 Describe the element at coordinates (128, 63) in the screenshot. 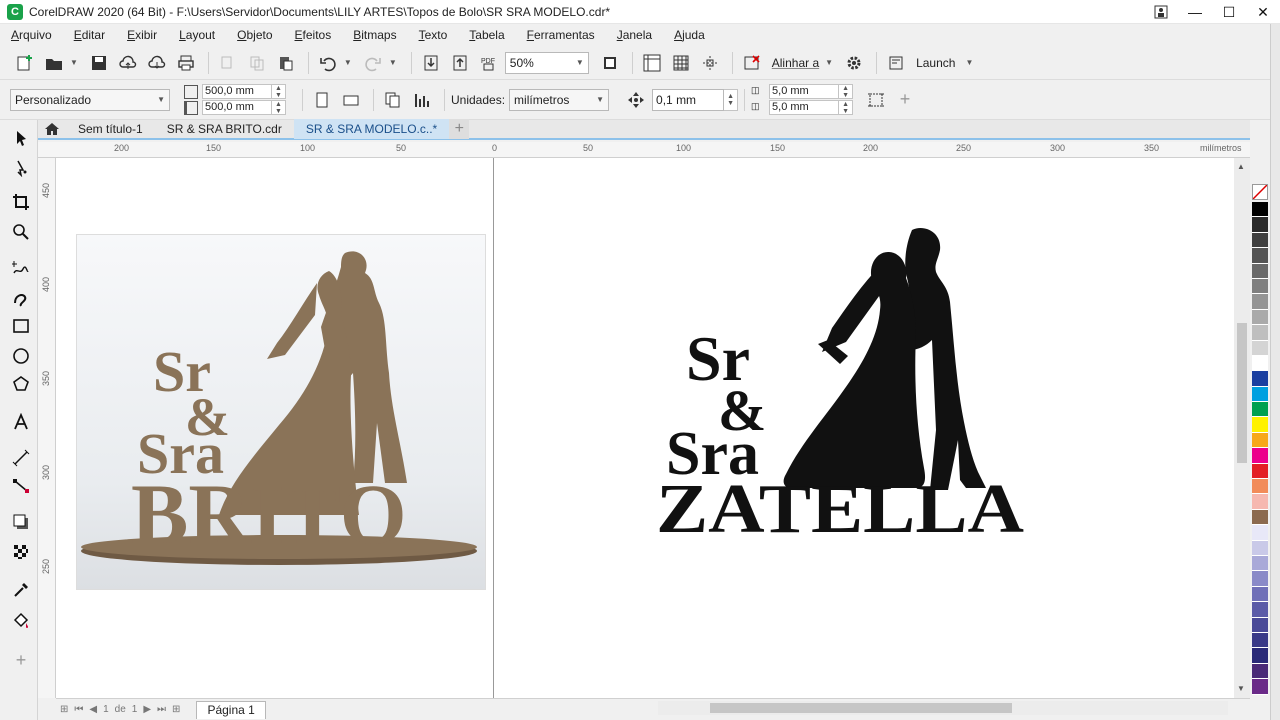

I see `cloud-upload-icon` at that location.